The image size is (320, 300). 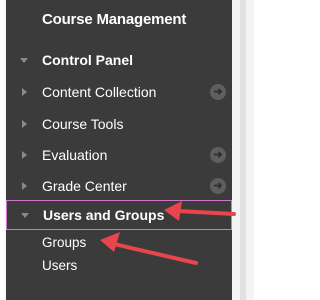 What do you see at coordinates (243, 150) in the screenshot?
I see `scroll-track` at bounding box center [243, 150].